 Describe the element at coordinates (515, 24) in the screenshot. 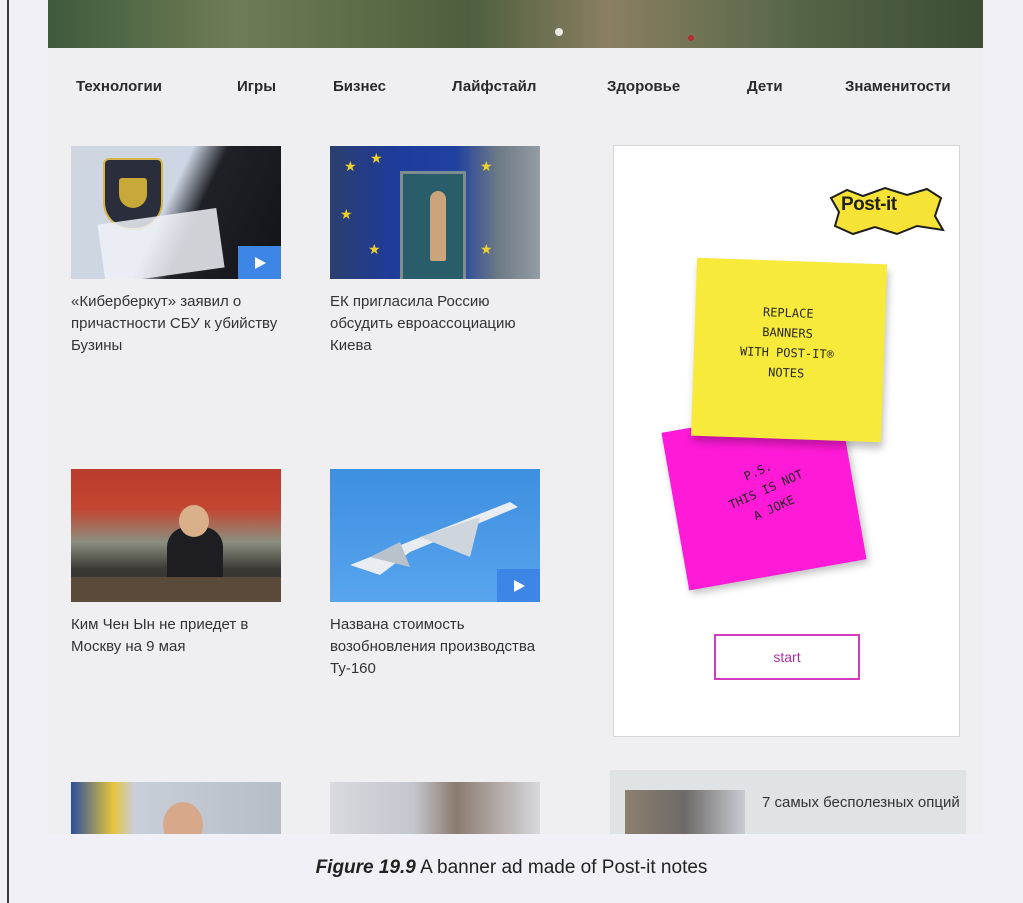

I see `hero-image-strip` at that location.